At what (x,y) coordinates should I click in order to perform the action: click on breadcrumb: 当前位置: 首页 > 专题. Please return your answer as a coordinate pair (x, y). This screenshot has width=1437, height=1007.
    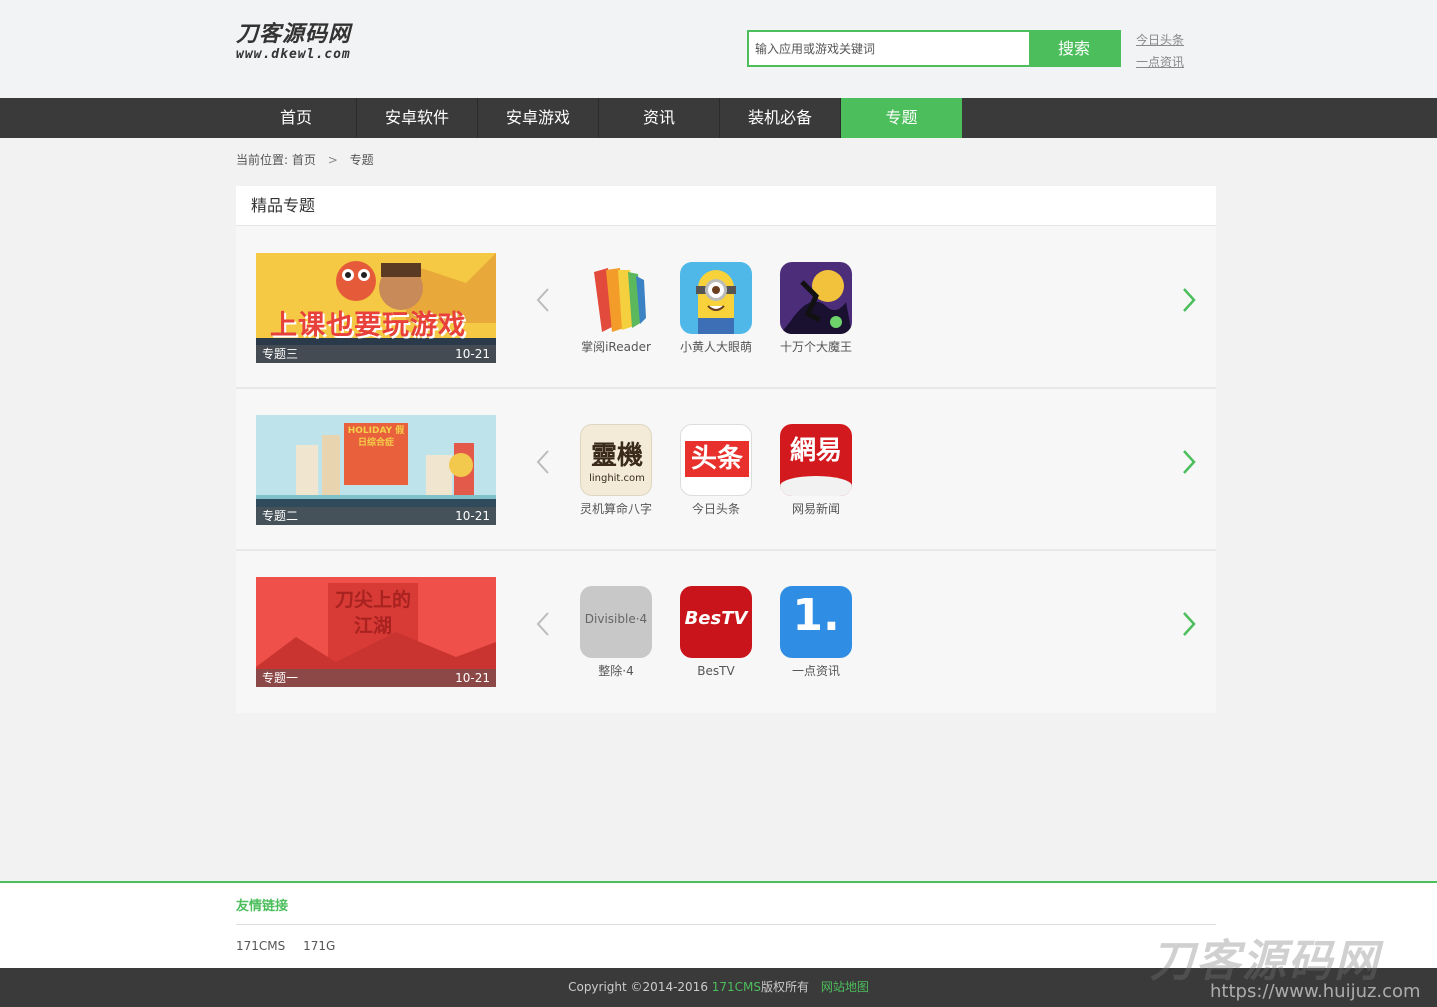
    Looking at the image, I should click on (305, 160).